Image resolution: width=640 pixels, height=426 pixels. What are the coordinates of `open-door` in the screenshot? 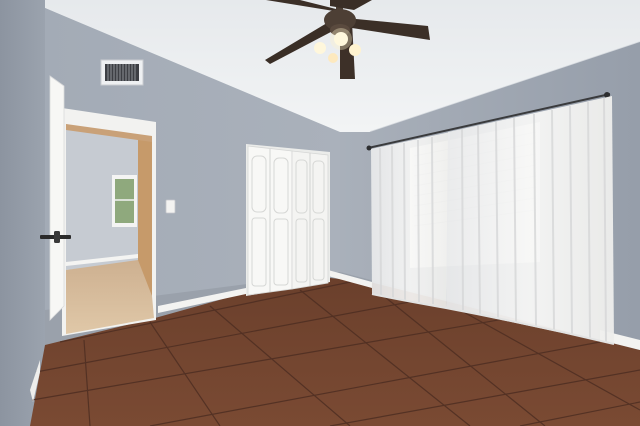 It's located at (57, 198).